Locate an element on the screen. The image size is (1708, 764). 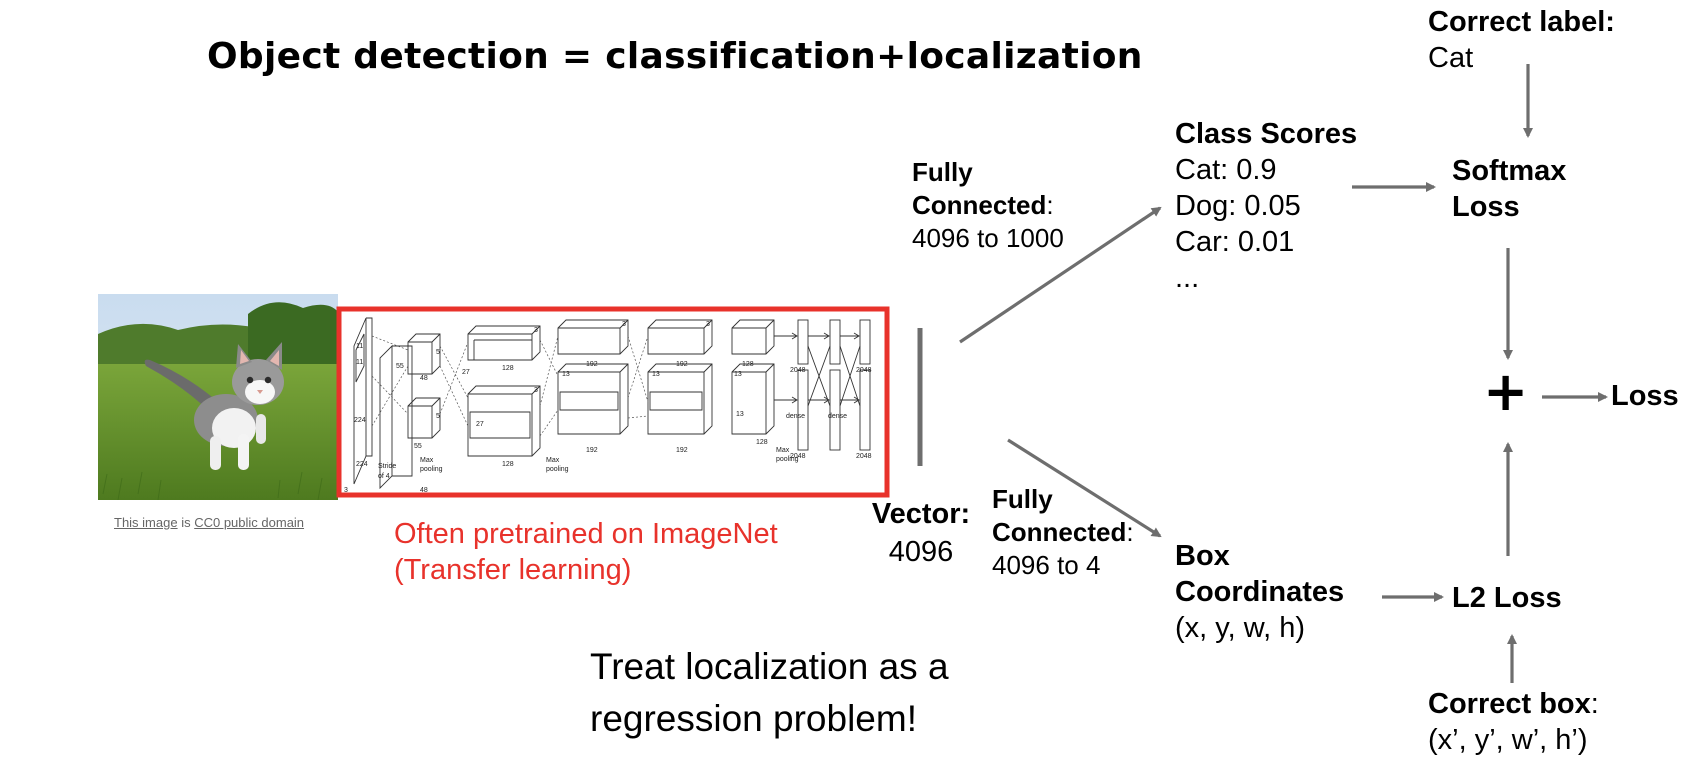
class-score-item: Car: 0.01 is located at coordinates (1235, 242).